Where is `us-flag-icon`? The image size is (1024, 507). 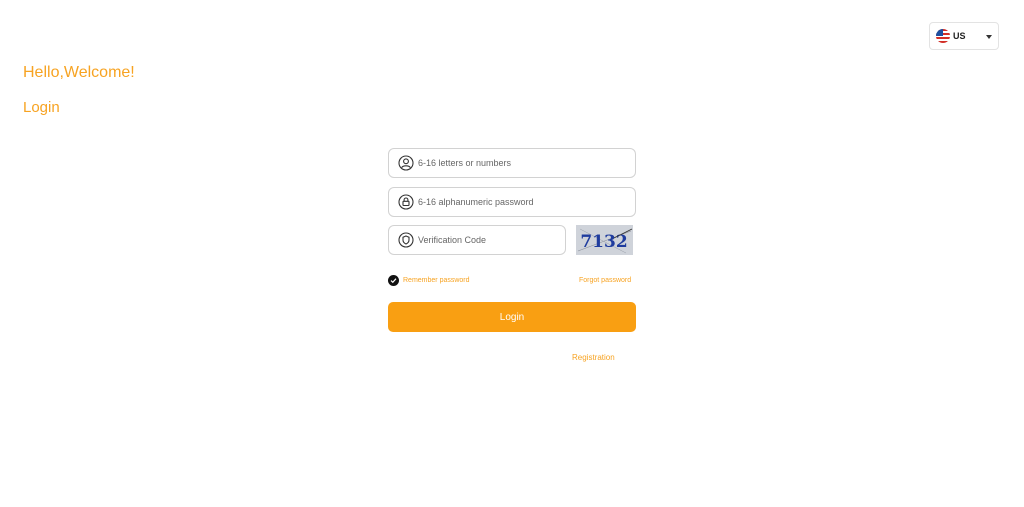
us-flag-icon is located at coordinates (943, 36).